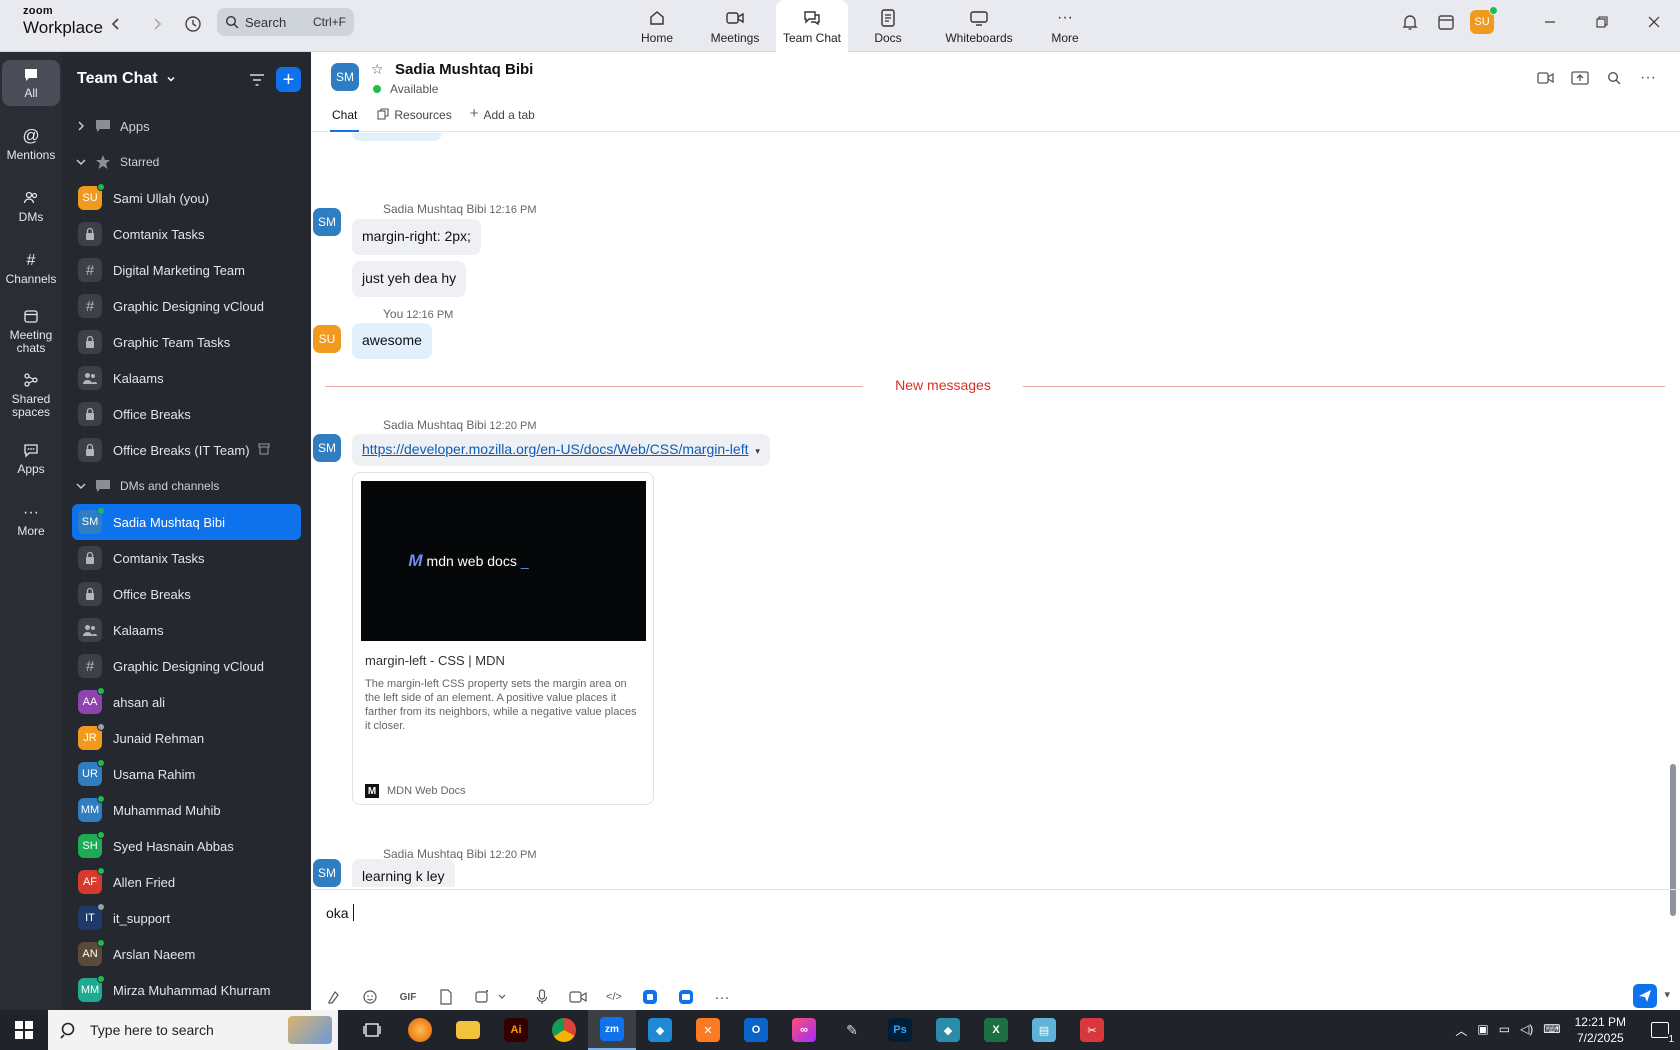 The height and width of the screenshot is (1050, 1680). Describe the element at coordinates (116, 24) in the screenshot. I see `back-arrow-icon` at that location.